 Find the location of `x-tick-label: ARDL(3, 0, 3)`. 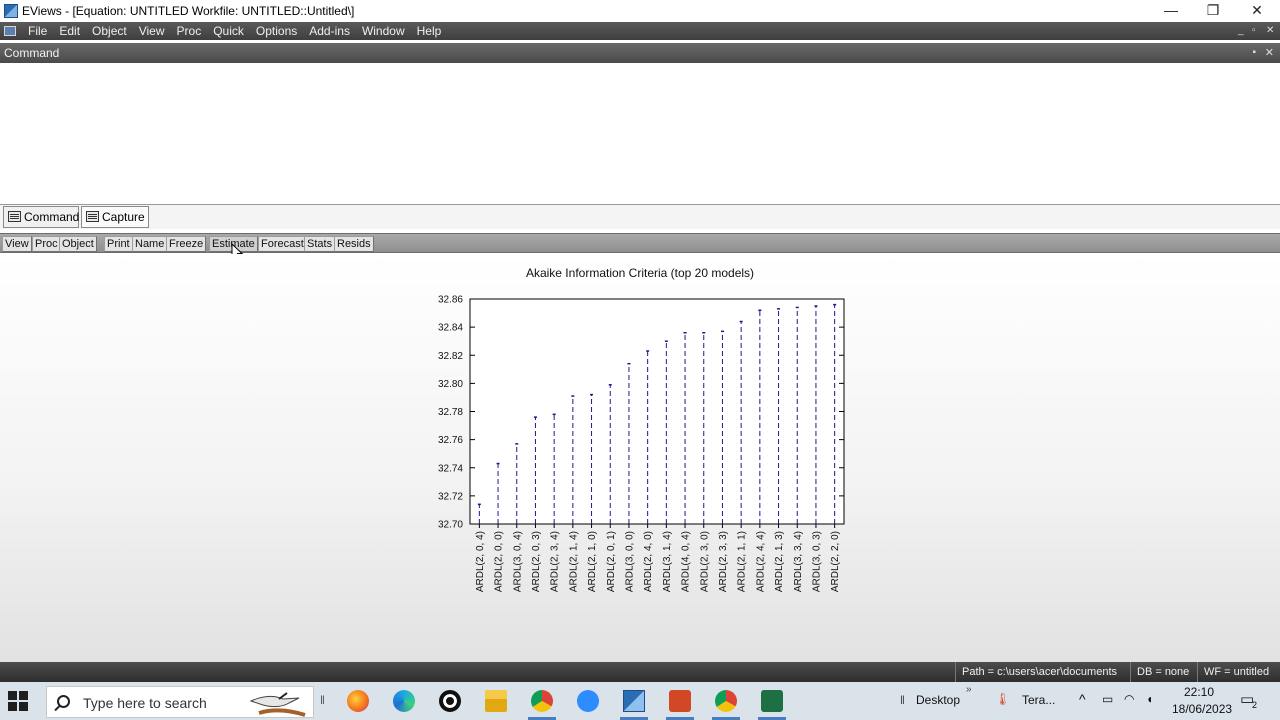

x-tick-label: ARDL(3, 0, 3) is located at coordinates (816, 561).